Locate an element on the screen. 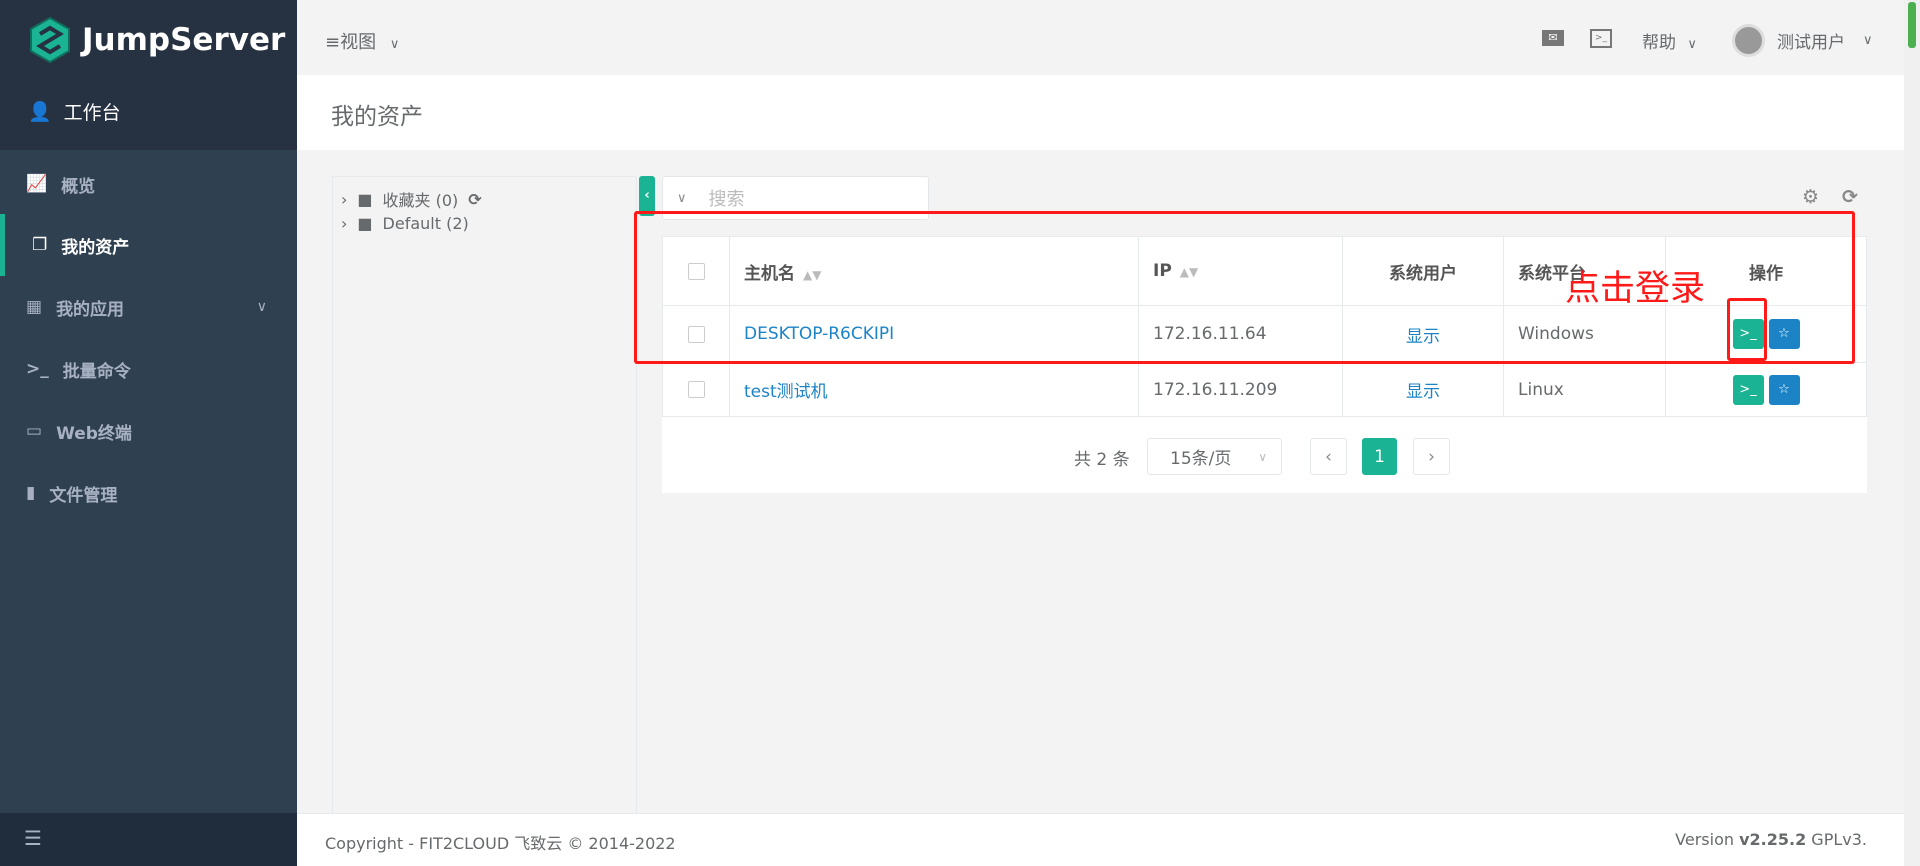  copyright: Copyright - FIT2CLOUD 飞致云 © 2014-2022 is located at coordinates (500, 843).